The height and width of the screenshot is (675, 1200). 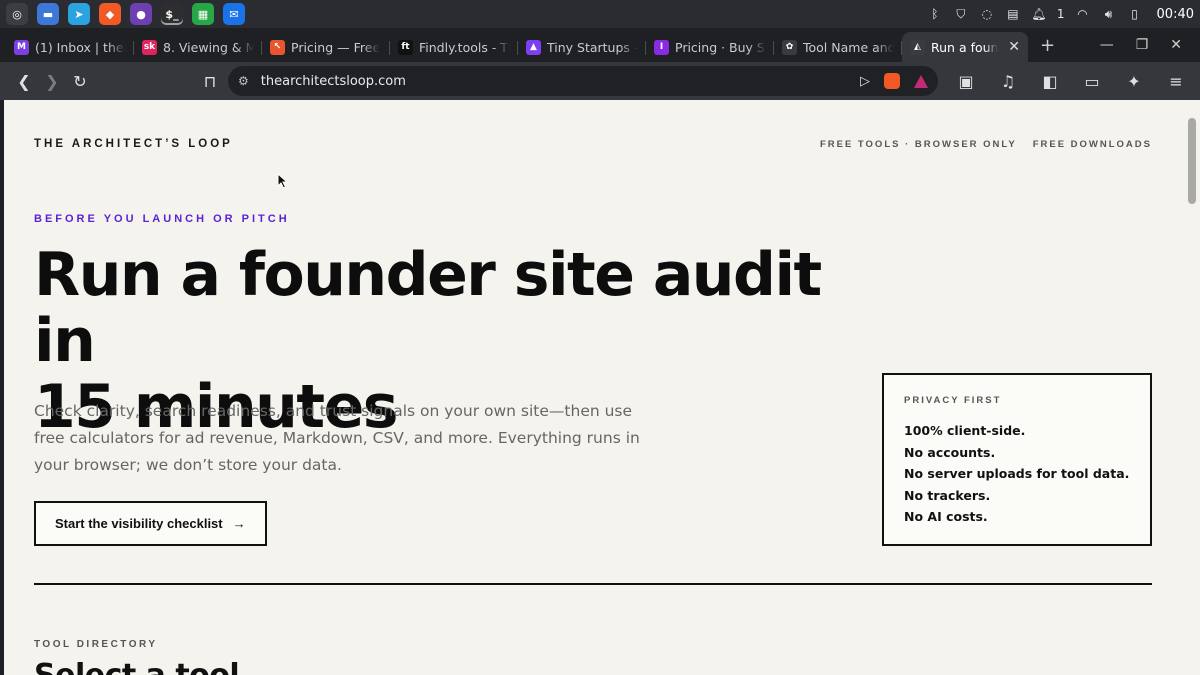 What do you see at coordinates (1047, 45) in the screenshot?
I see `new-tab-button: +` at bounding box center [1047, 45].